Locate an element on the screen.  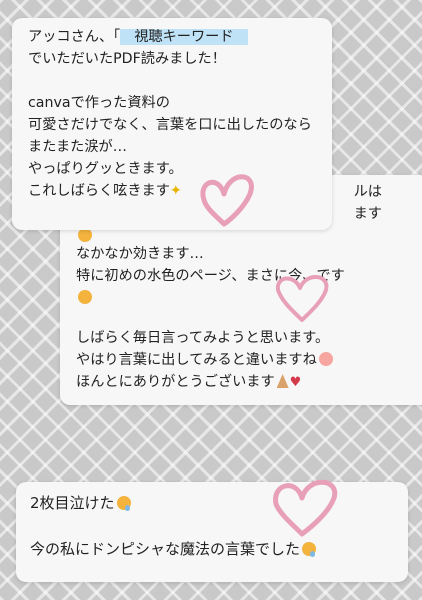
message-line: やはり言葉に出してみると違いますね is located at coordinates (204, 360).